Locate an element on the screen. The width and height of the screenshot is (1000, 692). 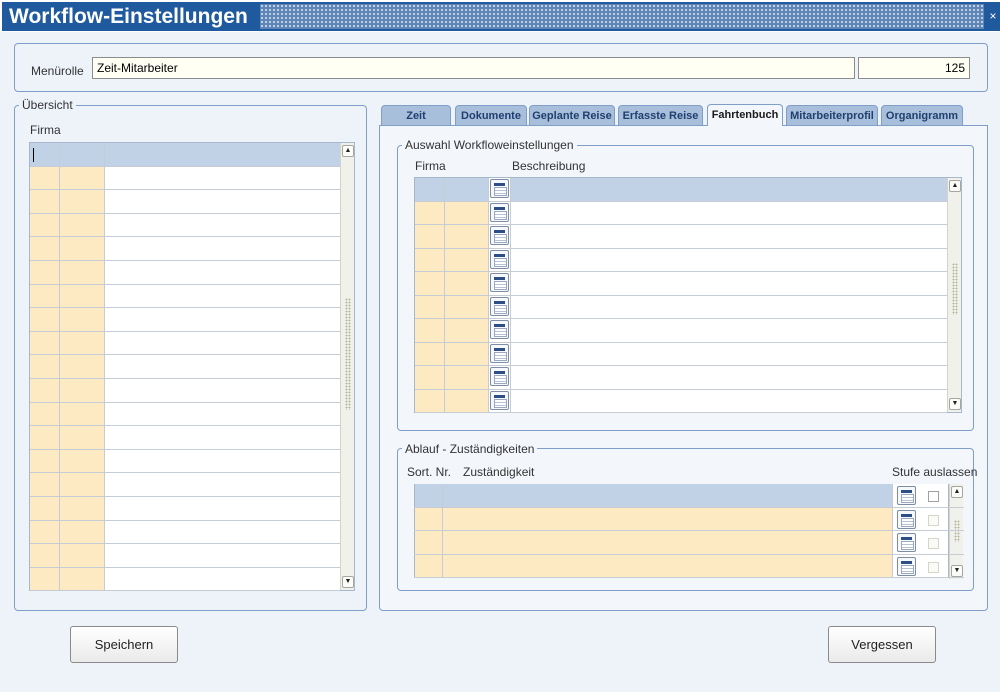
tab-erfasste-reise: Erfasste Reise is located at coordinates (660, 115).